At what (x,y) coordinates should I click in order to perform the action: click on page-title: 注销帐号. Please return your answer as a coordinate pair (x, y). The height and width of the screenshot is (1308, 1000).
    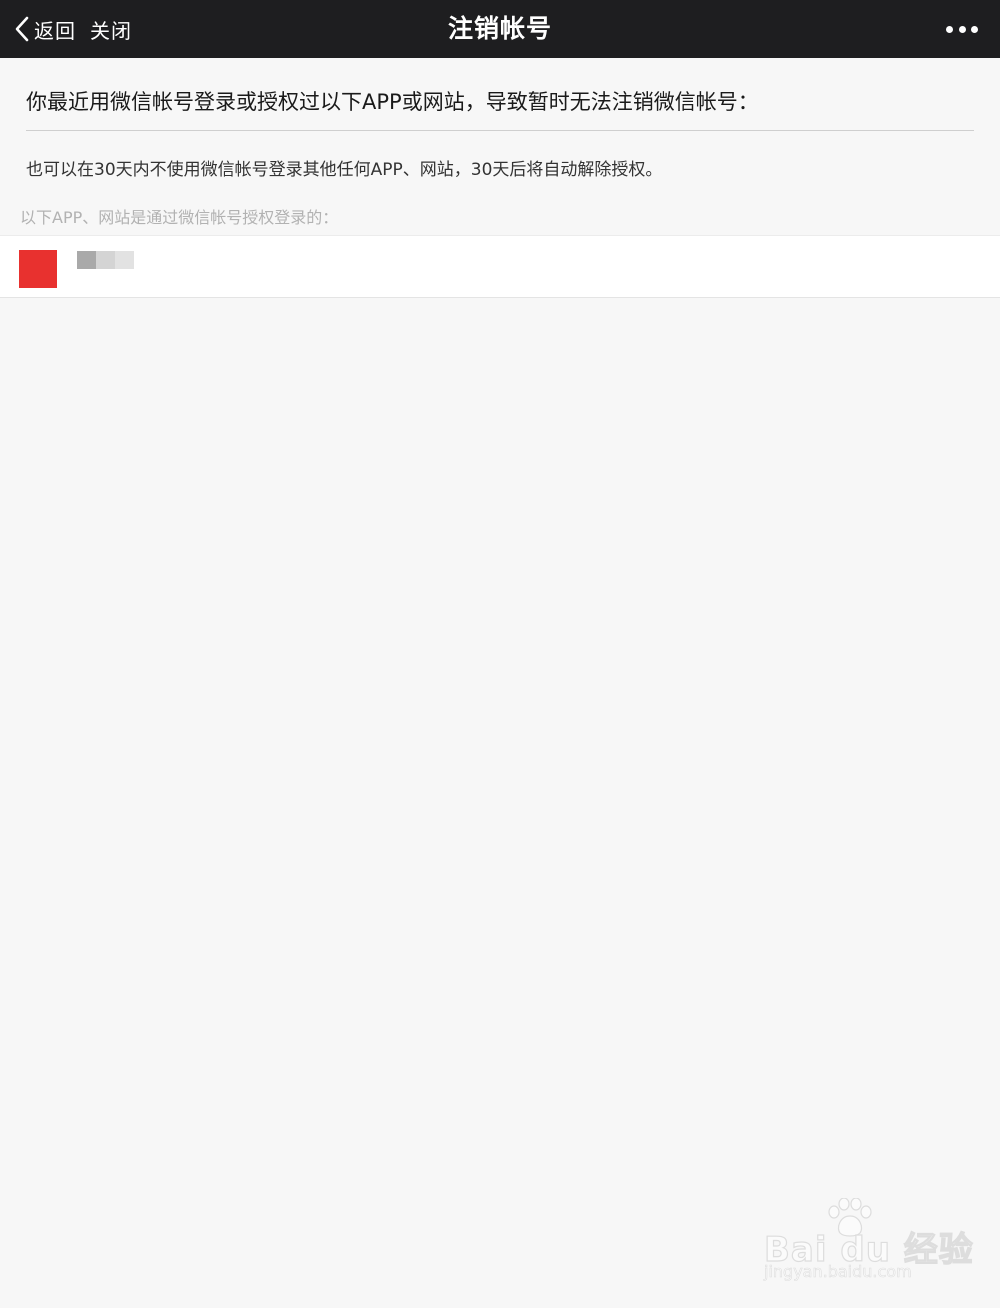
    Looking at the image, I should click on (499, 28).